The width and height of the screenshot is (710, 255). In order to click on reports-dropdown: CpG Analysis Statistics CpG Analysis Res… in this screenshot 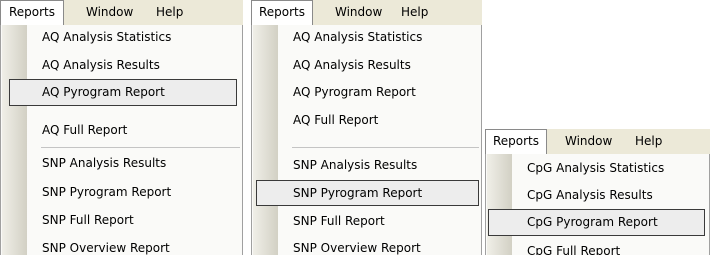, I will do `click(597, 204)`.